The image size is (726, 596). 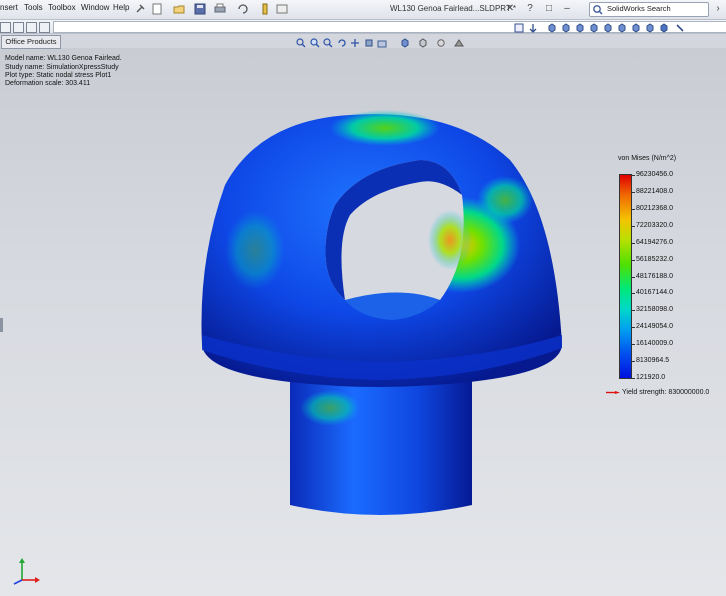 What do you see at coordinates (654, 259) in the screenshot?
I see `legend-tick-label: 56185232.0` at bounding box center [654, 259].